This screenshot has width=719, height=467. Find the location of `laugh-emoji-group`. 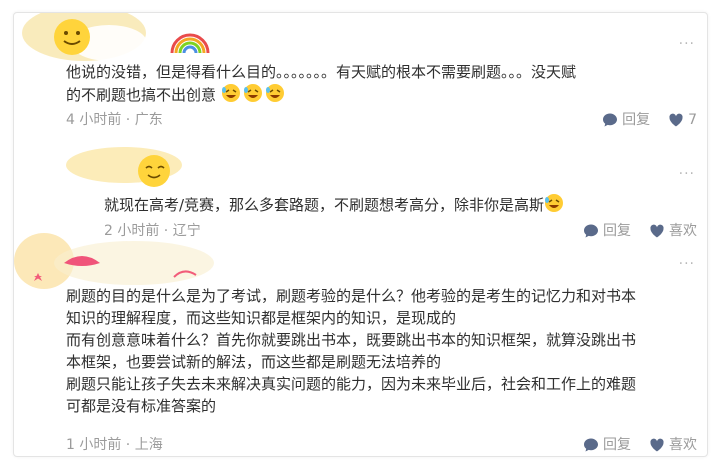

laugh-emoji-group is located at coordinates (254, 96).